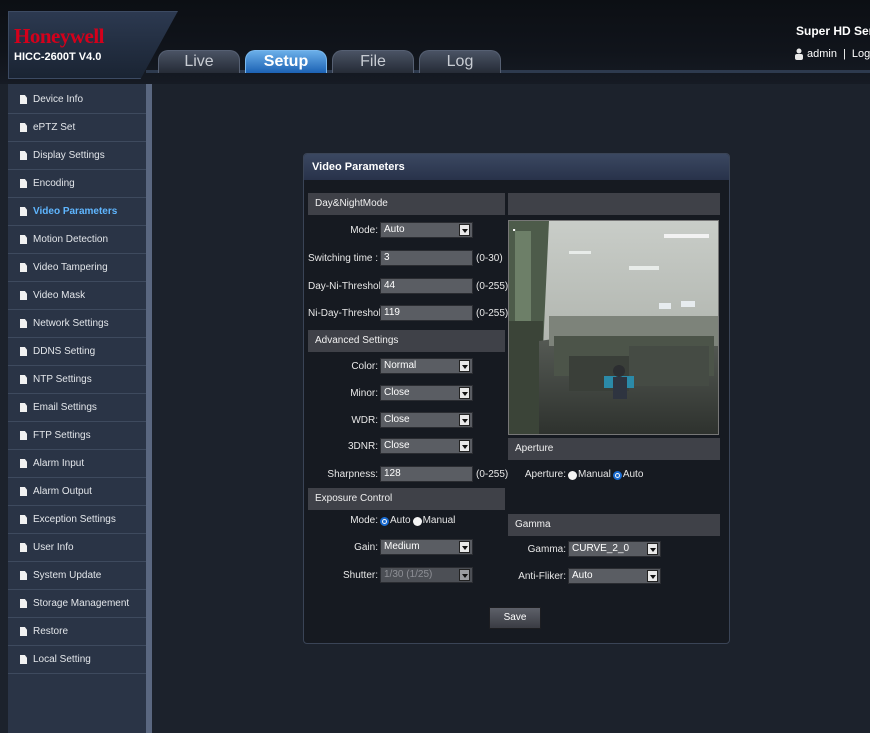 Image resolution: width=870 pixels, height=733 pixels. Describe the element at coordinates (77, 492) in the screenshot. I see `sidebar-item-alarm-output: Alarm Output` at that location.